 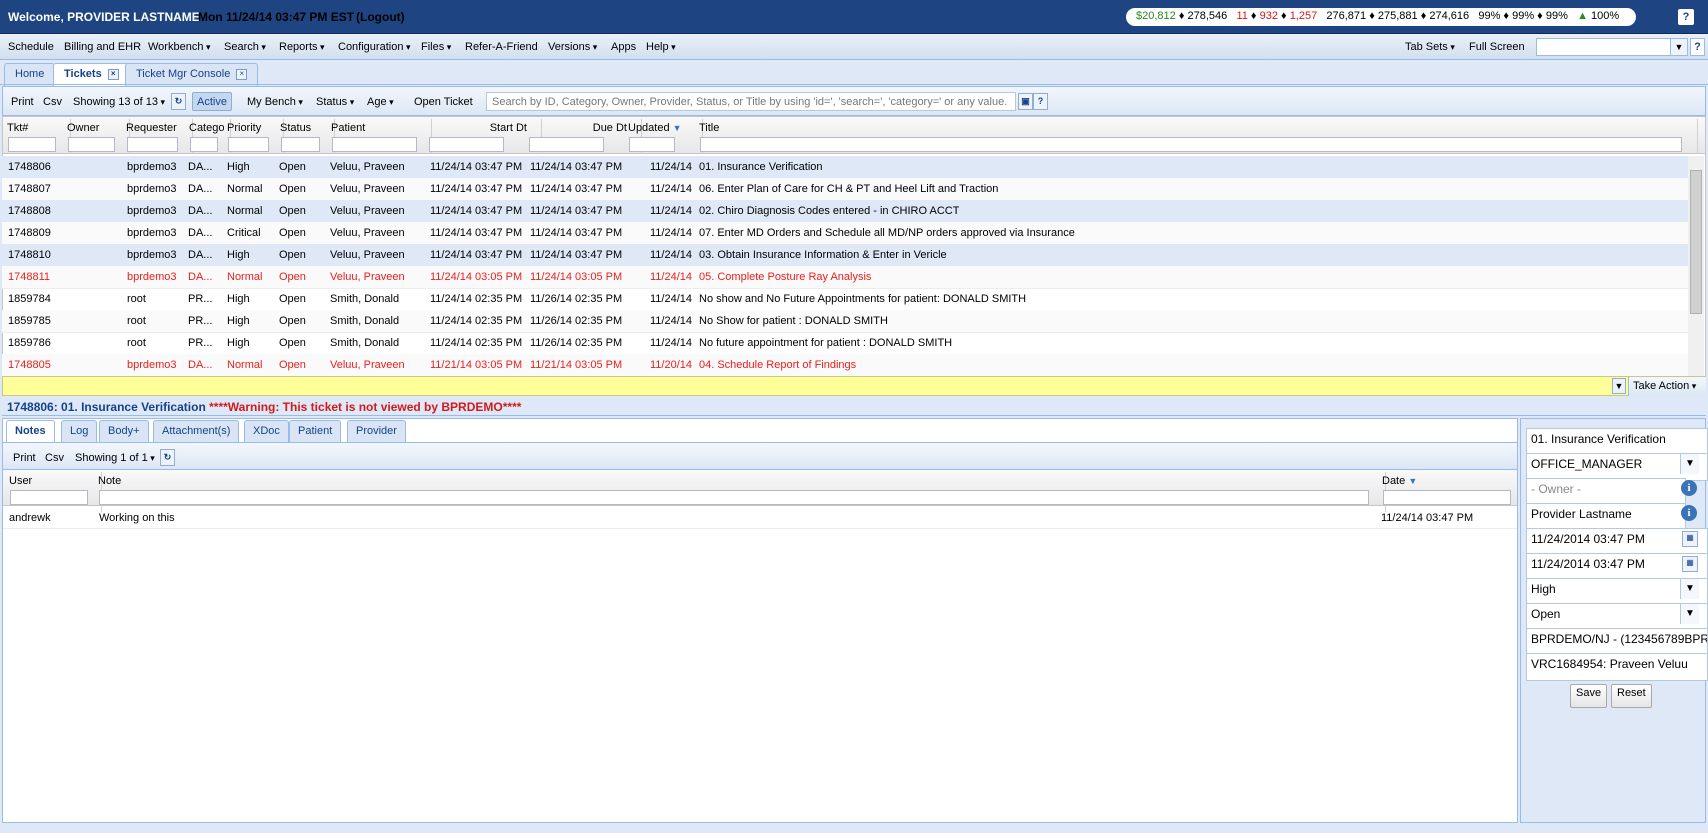 What do you see at coordinates (501, 47) in the screenshot?
I see `menu-refer-a-friend: Refer-A-Friend` at bounding box center [501, 47].